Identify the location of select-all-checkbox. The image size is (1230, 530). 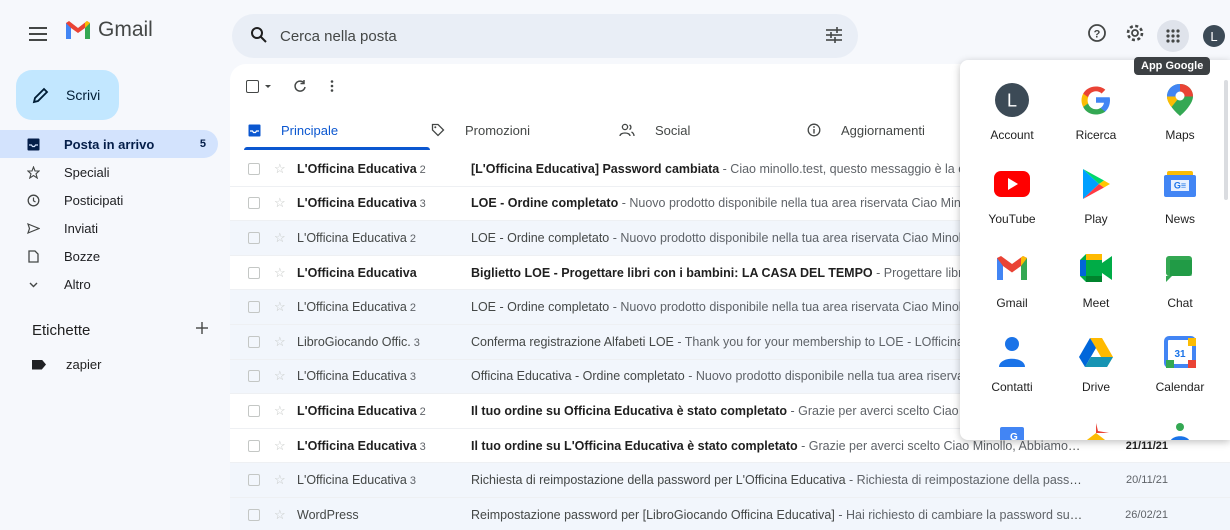
(252, 86).